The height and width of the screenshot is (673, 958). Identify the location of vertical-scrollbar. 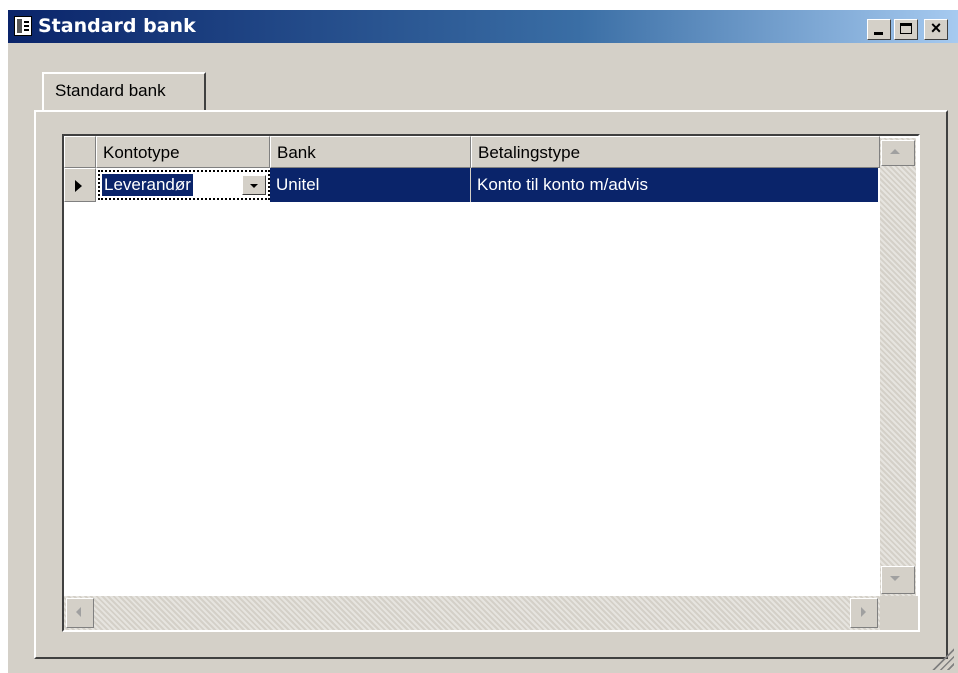
(898, 367).